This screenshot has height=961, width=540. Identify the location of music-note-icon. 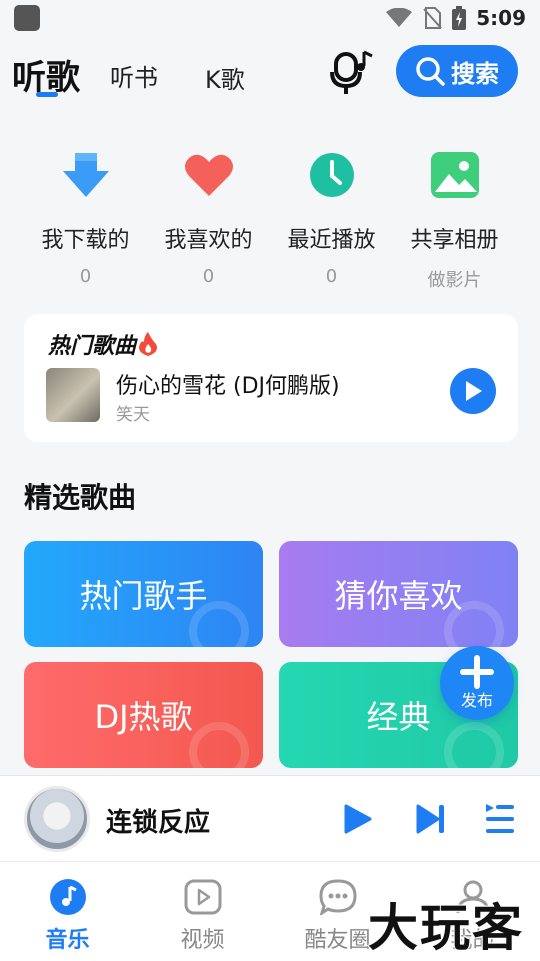
(68, 897).